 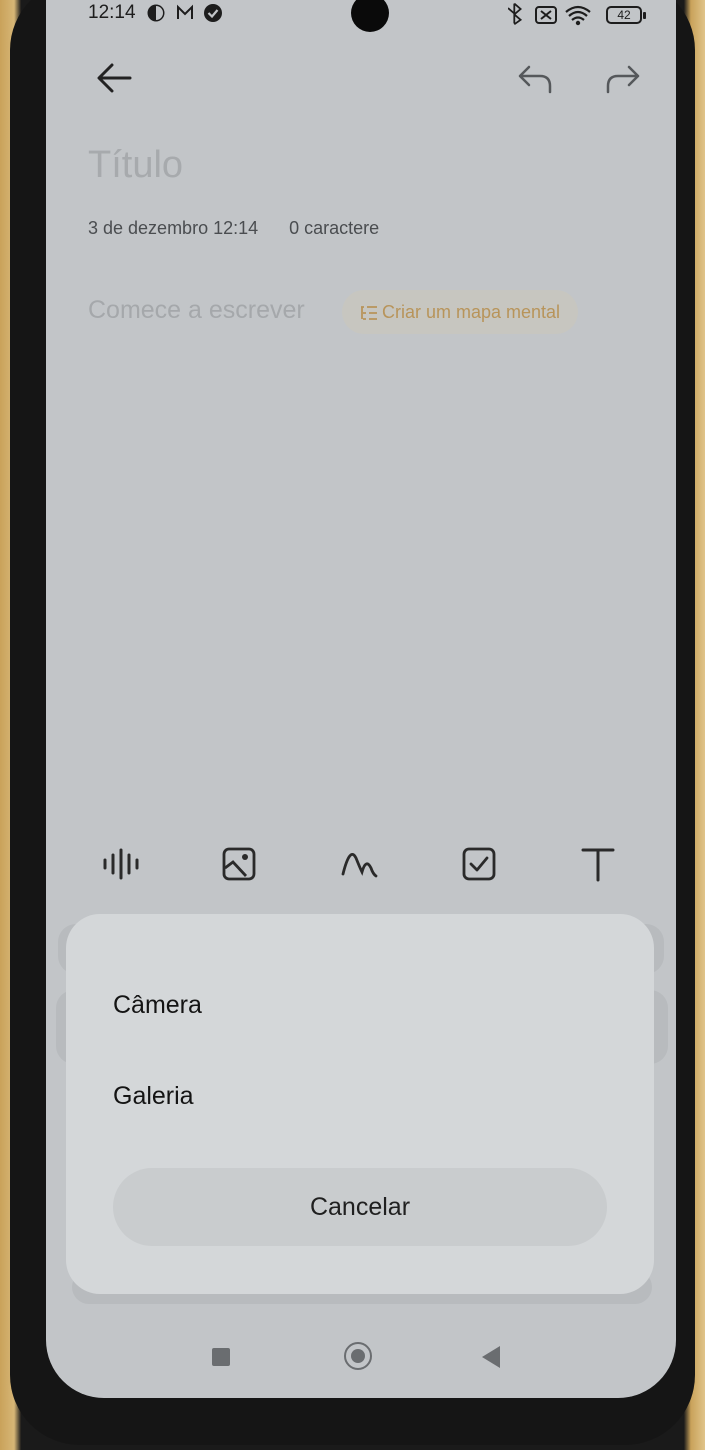 I want to click on status-bar: 12:14 42, so click(x=361, y=23).